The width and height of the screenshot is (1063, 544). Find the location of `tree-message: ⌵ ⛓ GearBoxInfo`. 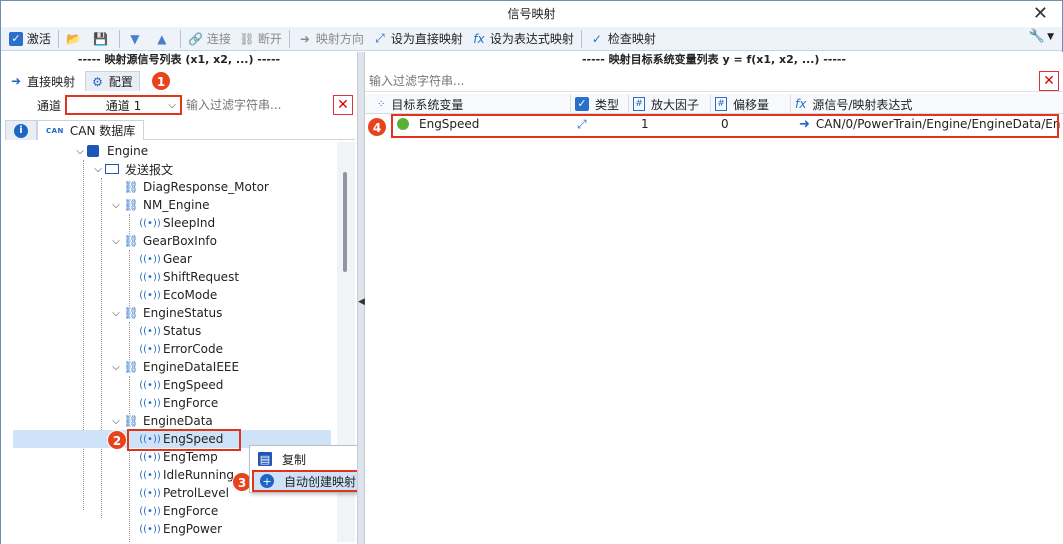

tree-message: ⌵ ⛓ GearBoxInfo is located at coordinates (171, 241).